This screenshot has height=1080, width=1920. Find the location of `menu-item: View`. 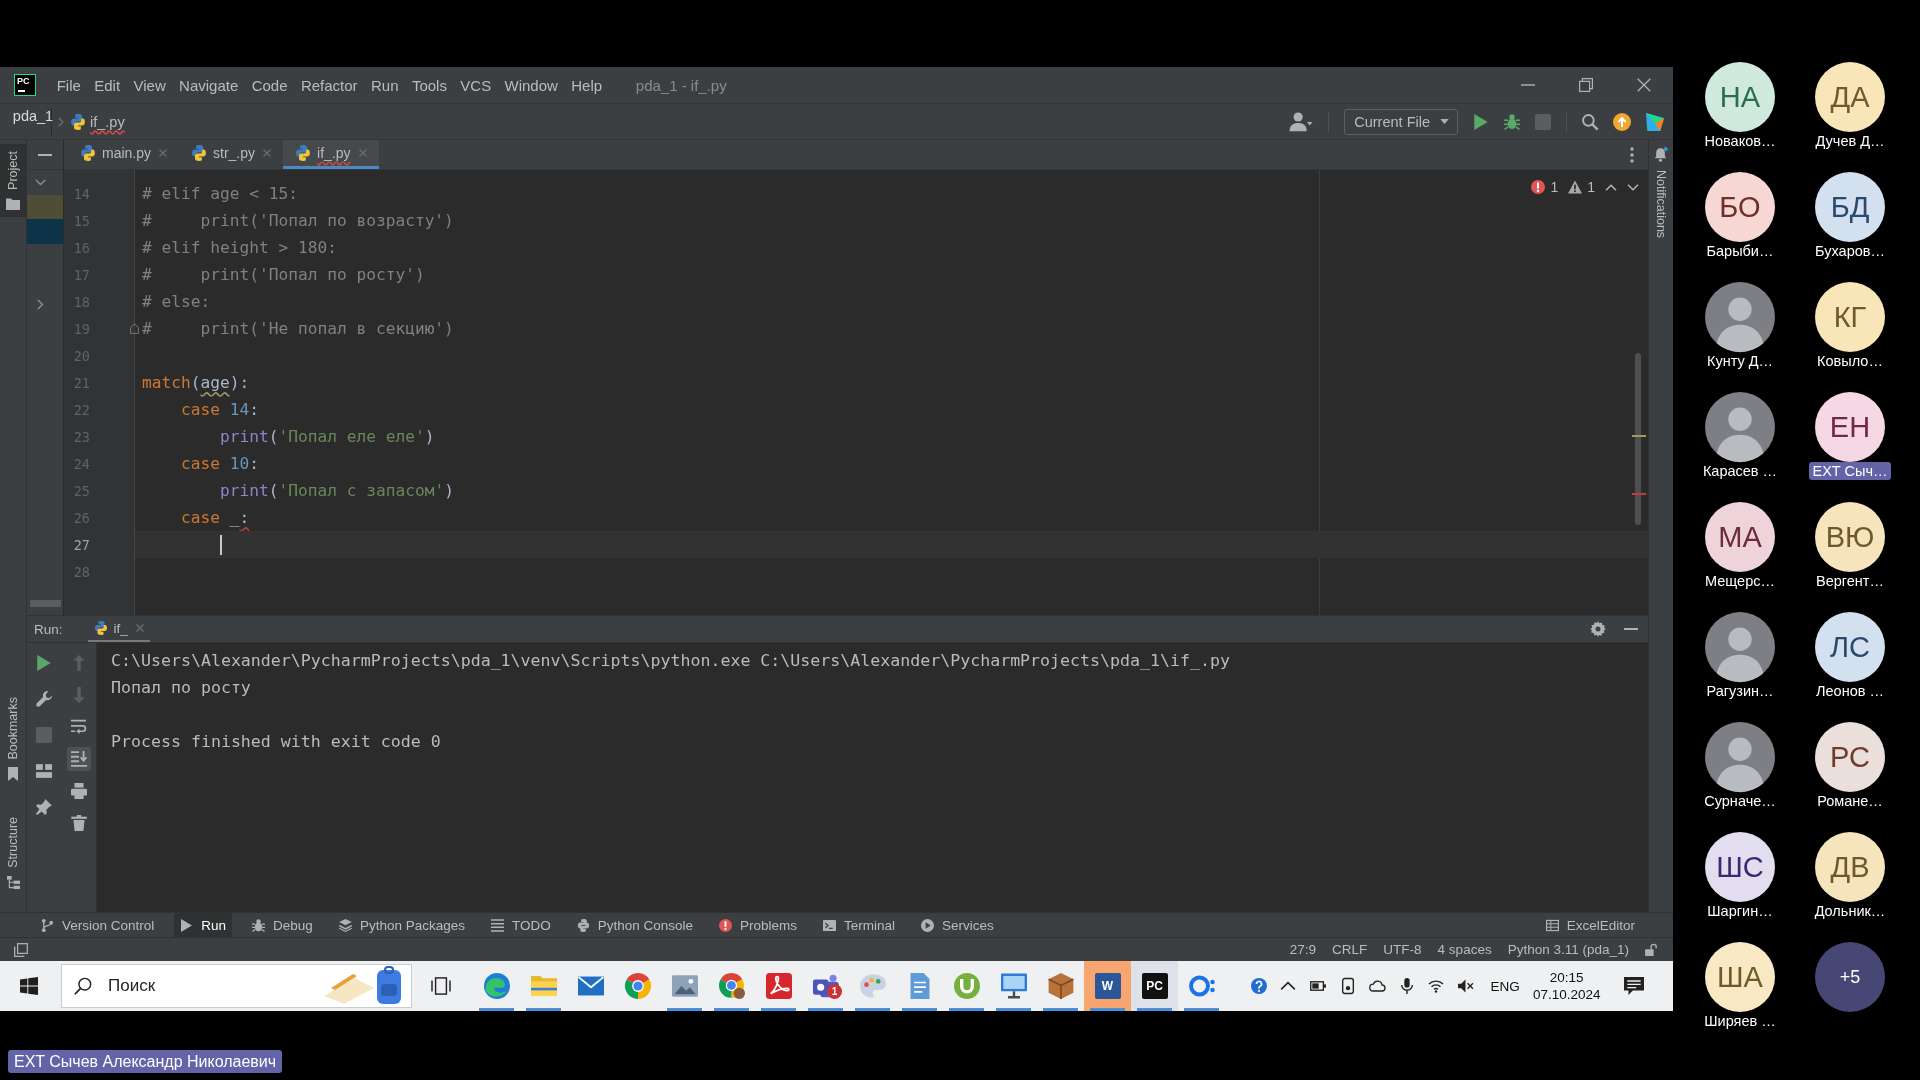

menu-item: View is located at coordinates (149, 85).